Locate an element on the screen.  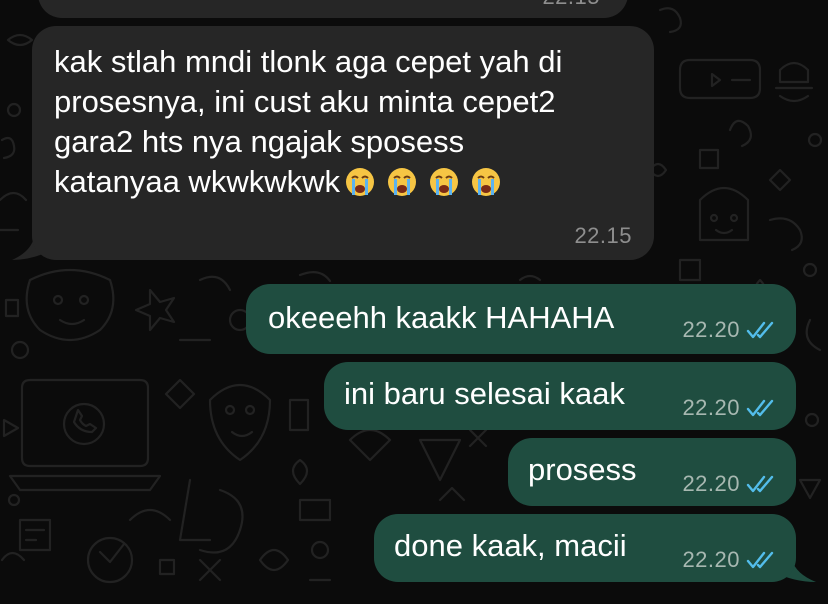
previous-message-bubble: 22.15 is located at coordinates (333, 9).